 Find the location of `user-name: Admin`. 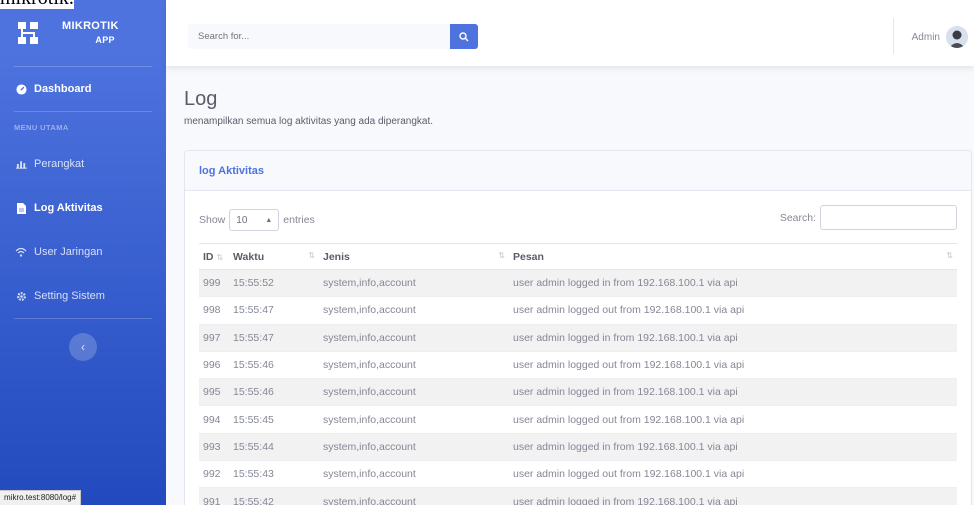

user-name: Admin is located at coordinates (925, 37).